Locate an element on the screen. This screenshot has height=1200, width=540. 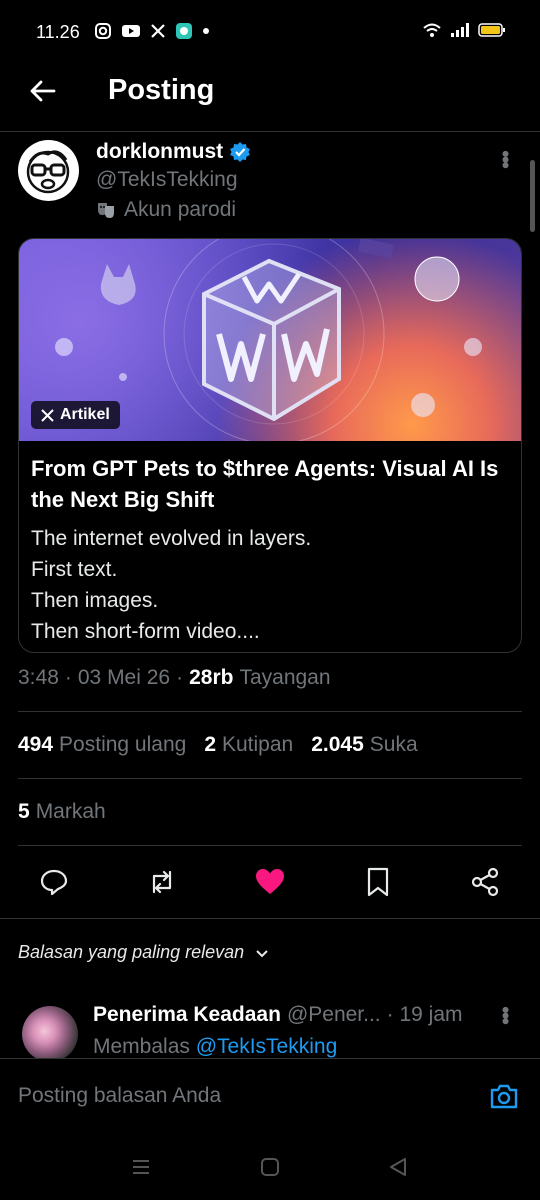
excerpt-line: Then images. is located at coordinates (95, 600).